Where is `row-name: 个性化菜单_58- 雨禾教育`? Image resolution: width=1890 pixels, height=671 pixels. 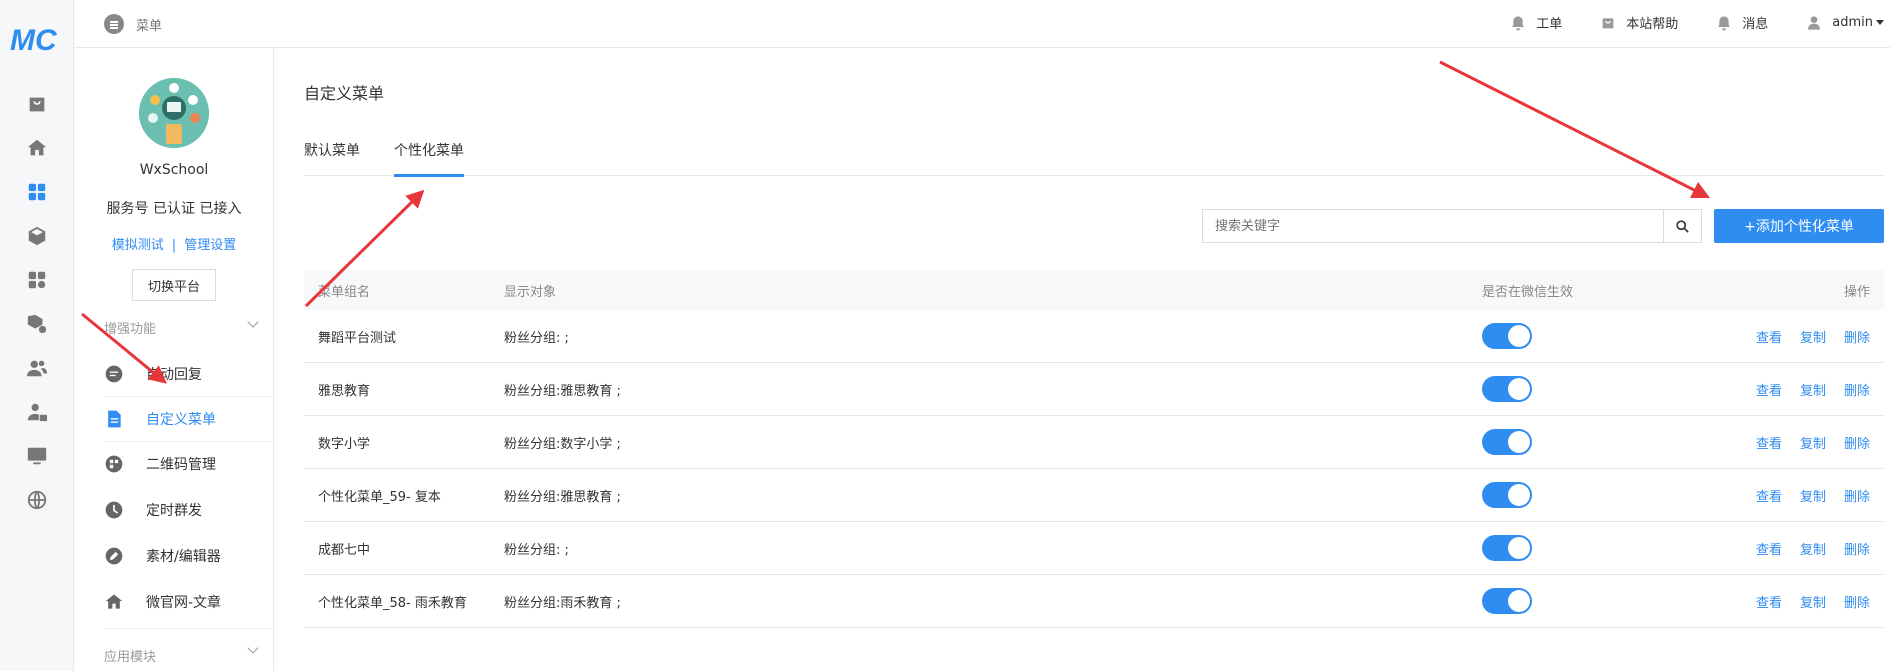
row-name: 个性化菜单_58- 雨禾教育 is located at coordinates (392, 603).